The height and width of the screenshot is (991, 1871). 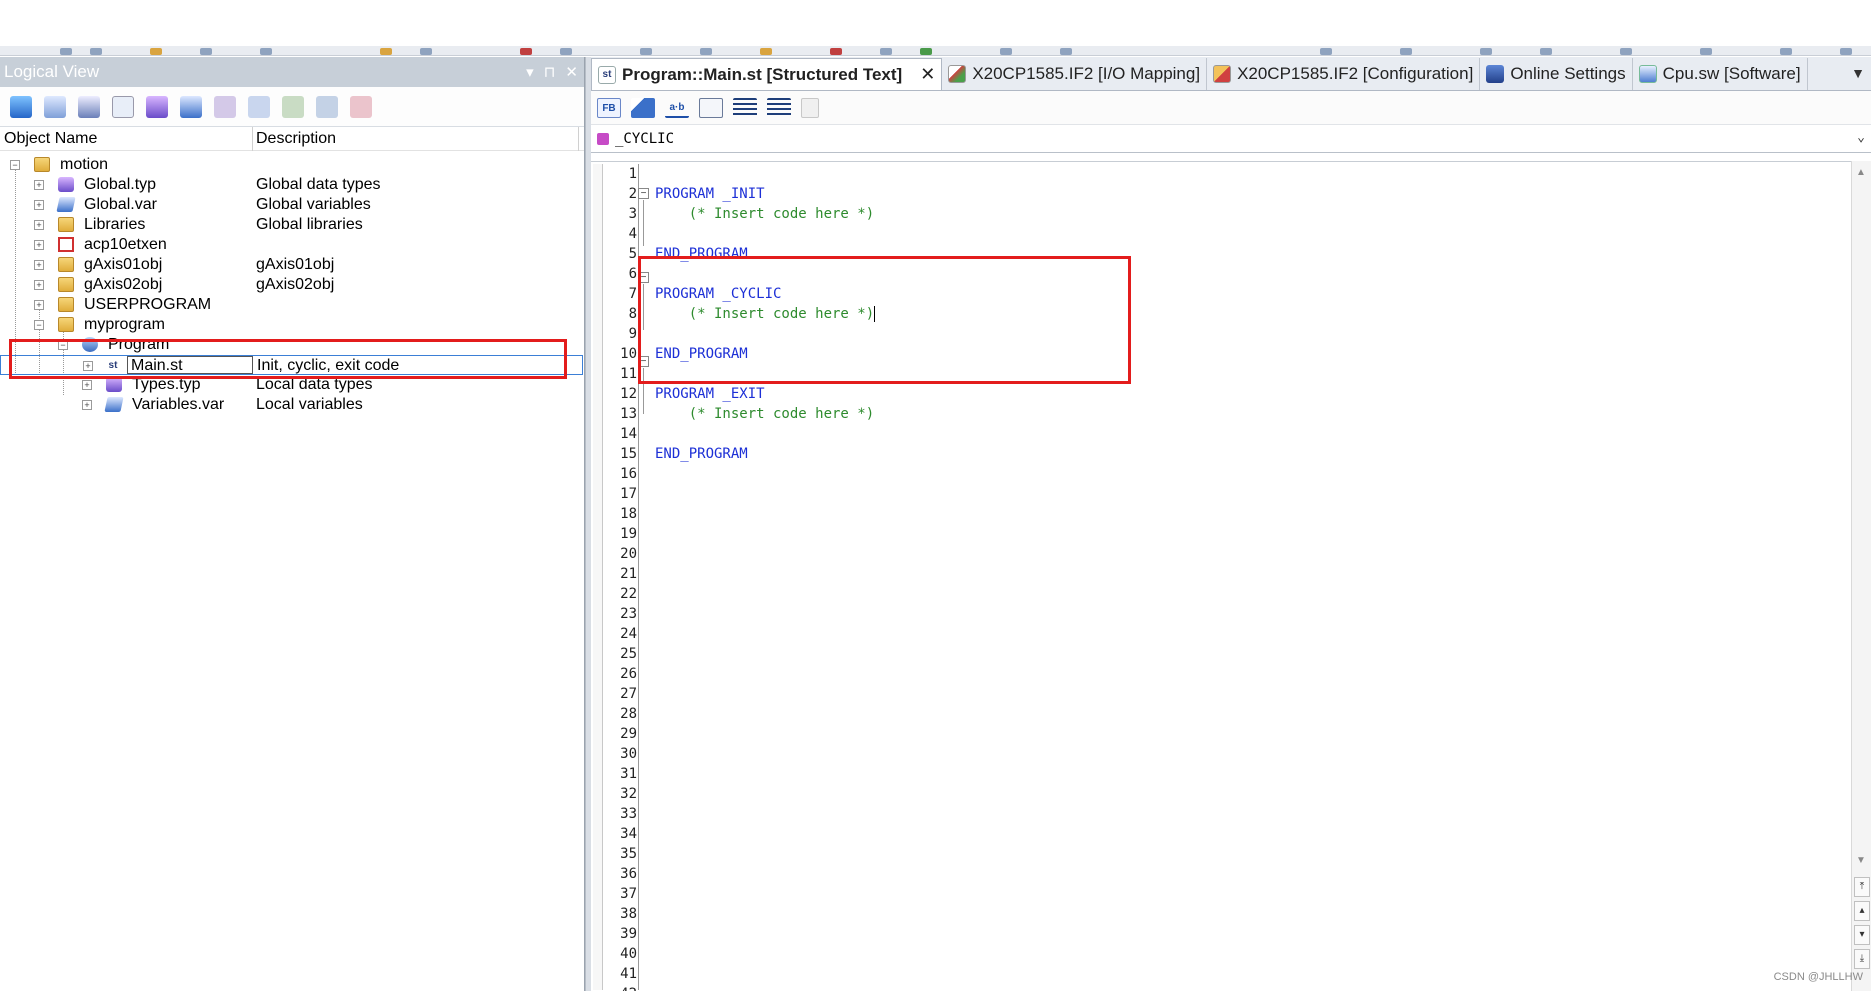 I want to click on scroll-top-icon: ⤒, so click(x=1862, y=887).